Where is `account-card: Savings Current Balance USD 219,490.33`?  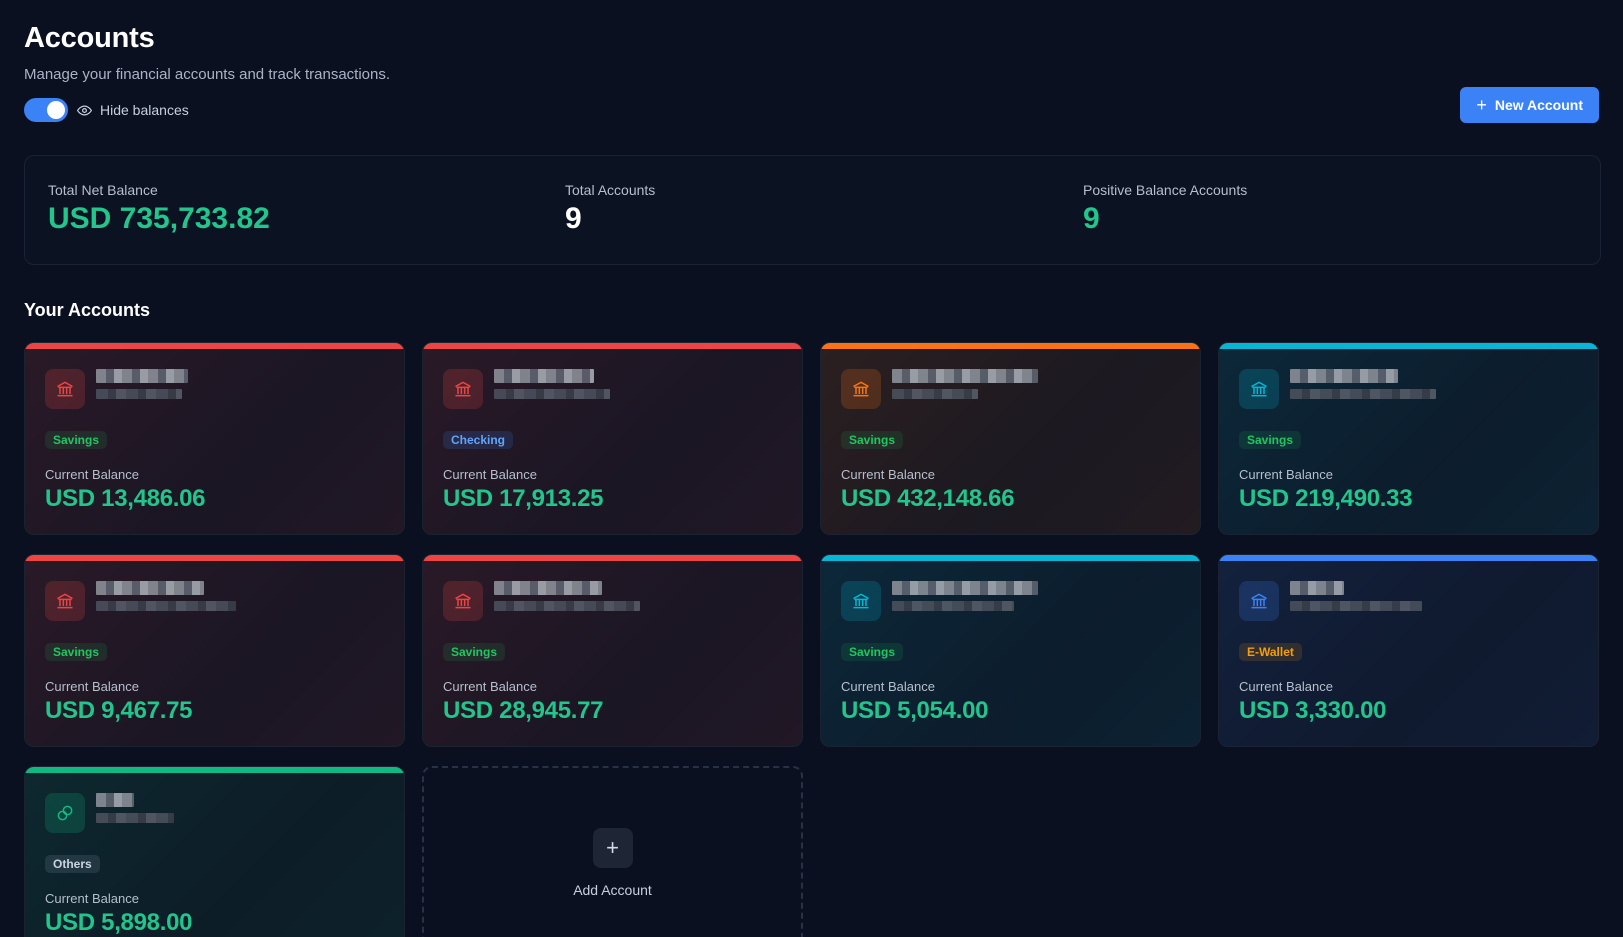 account-card: Savings Current Balance USD 219,490.33 is located at coordinates (1408, 438).